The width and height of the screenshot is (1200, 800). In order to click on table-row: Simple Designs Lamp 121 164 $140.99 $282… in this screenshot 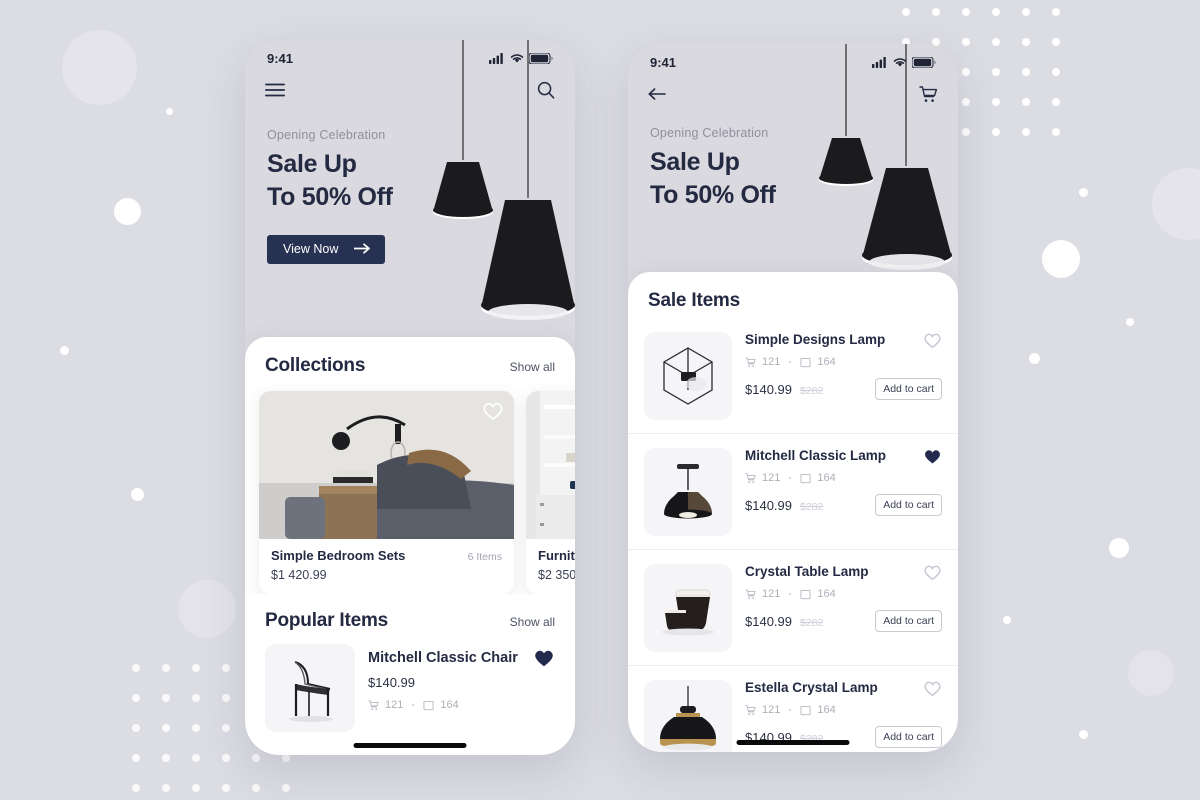, I will do `click(793, 375)`.